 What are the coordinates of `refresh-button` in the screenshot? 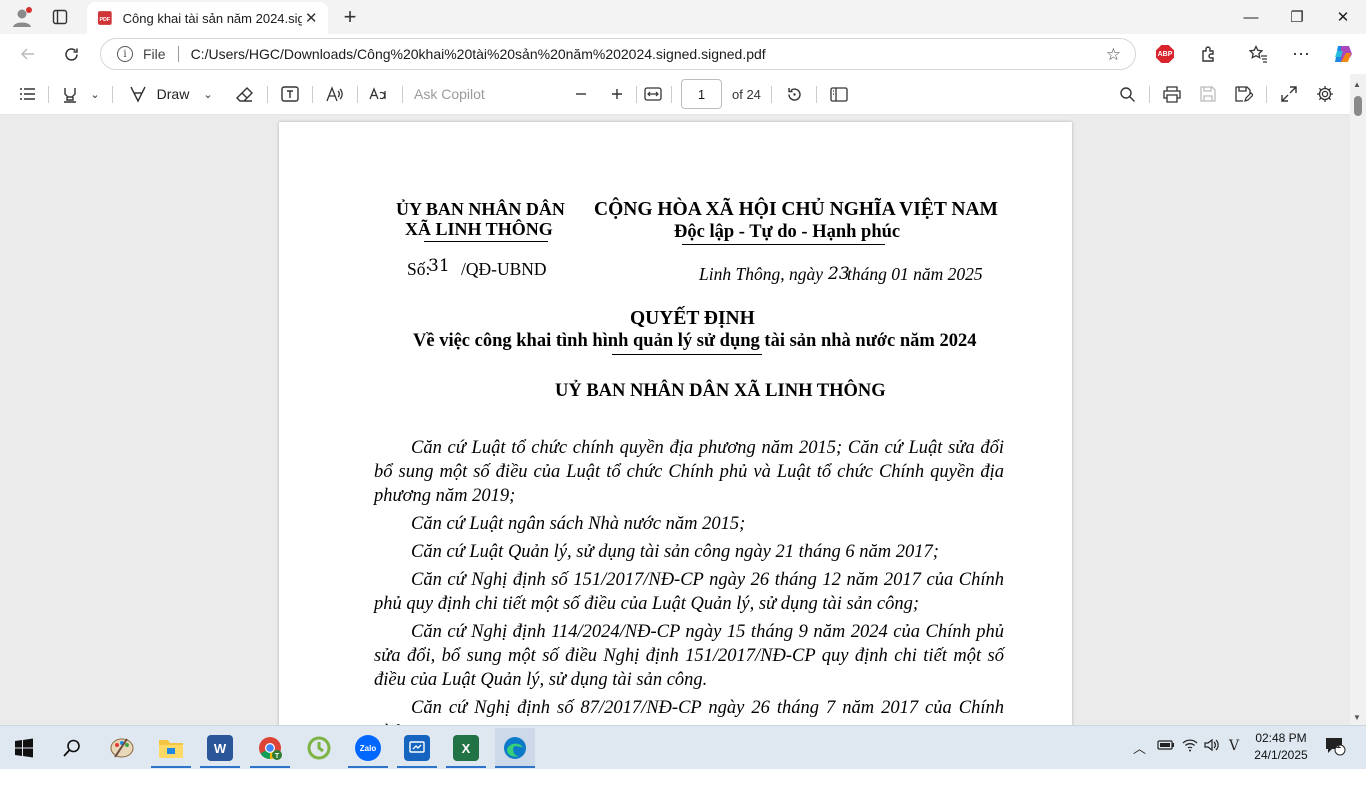 It's located at (71, 54).